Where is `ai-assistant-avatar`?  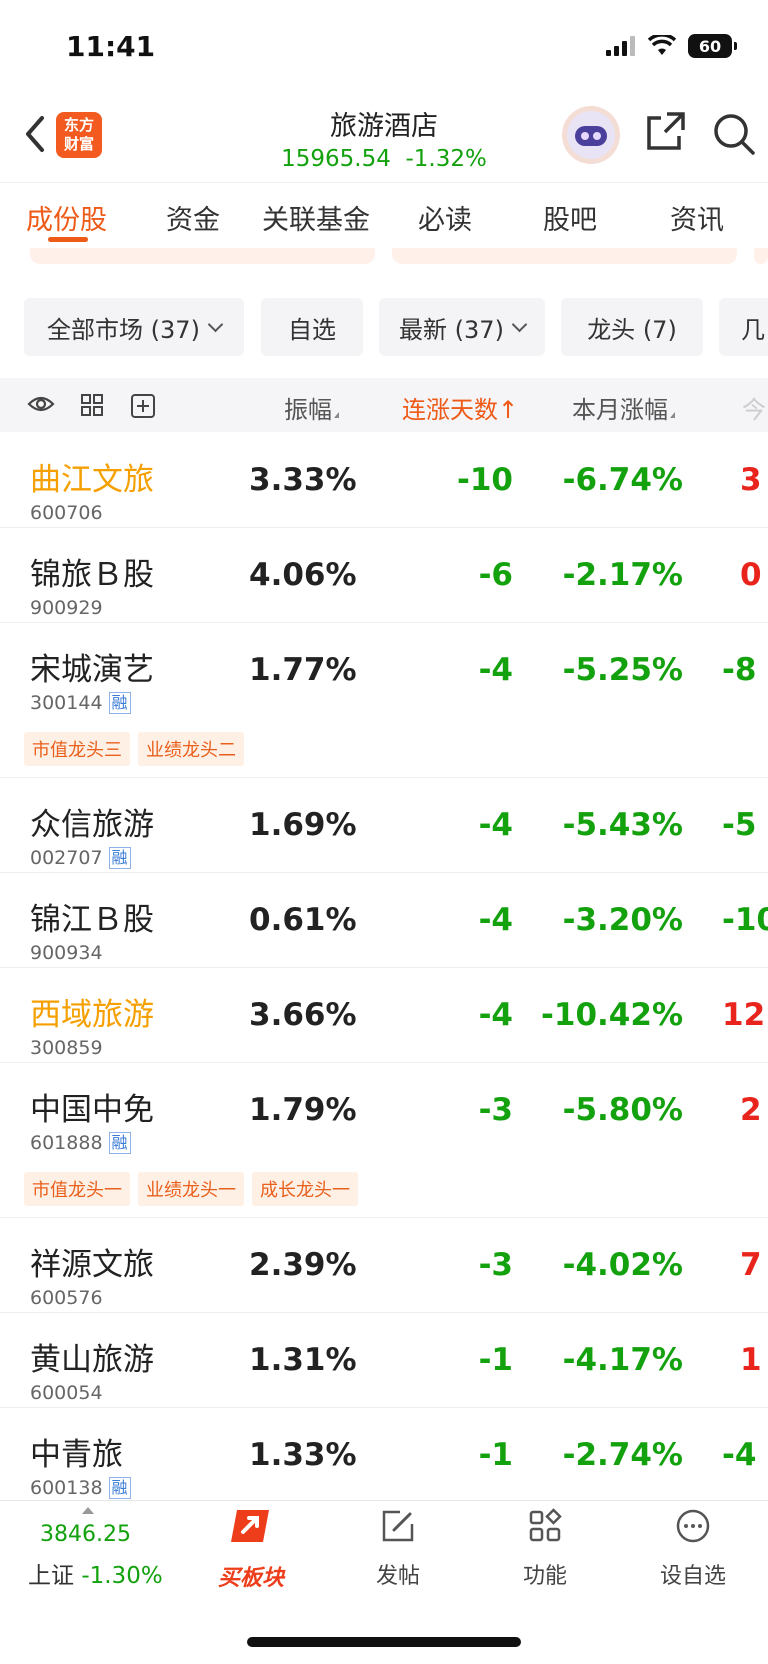 ai-assistant-avatar is located at coordinates (591, 135).